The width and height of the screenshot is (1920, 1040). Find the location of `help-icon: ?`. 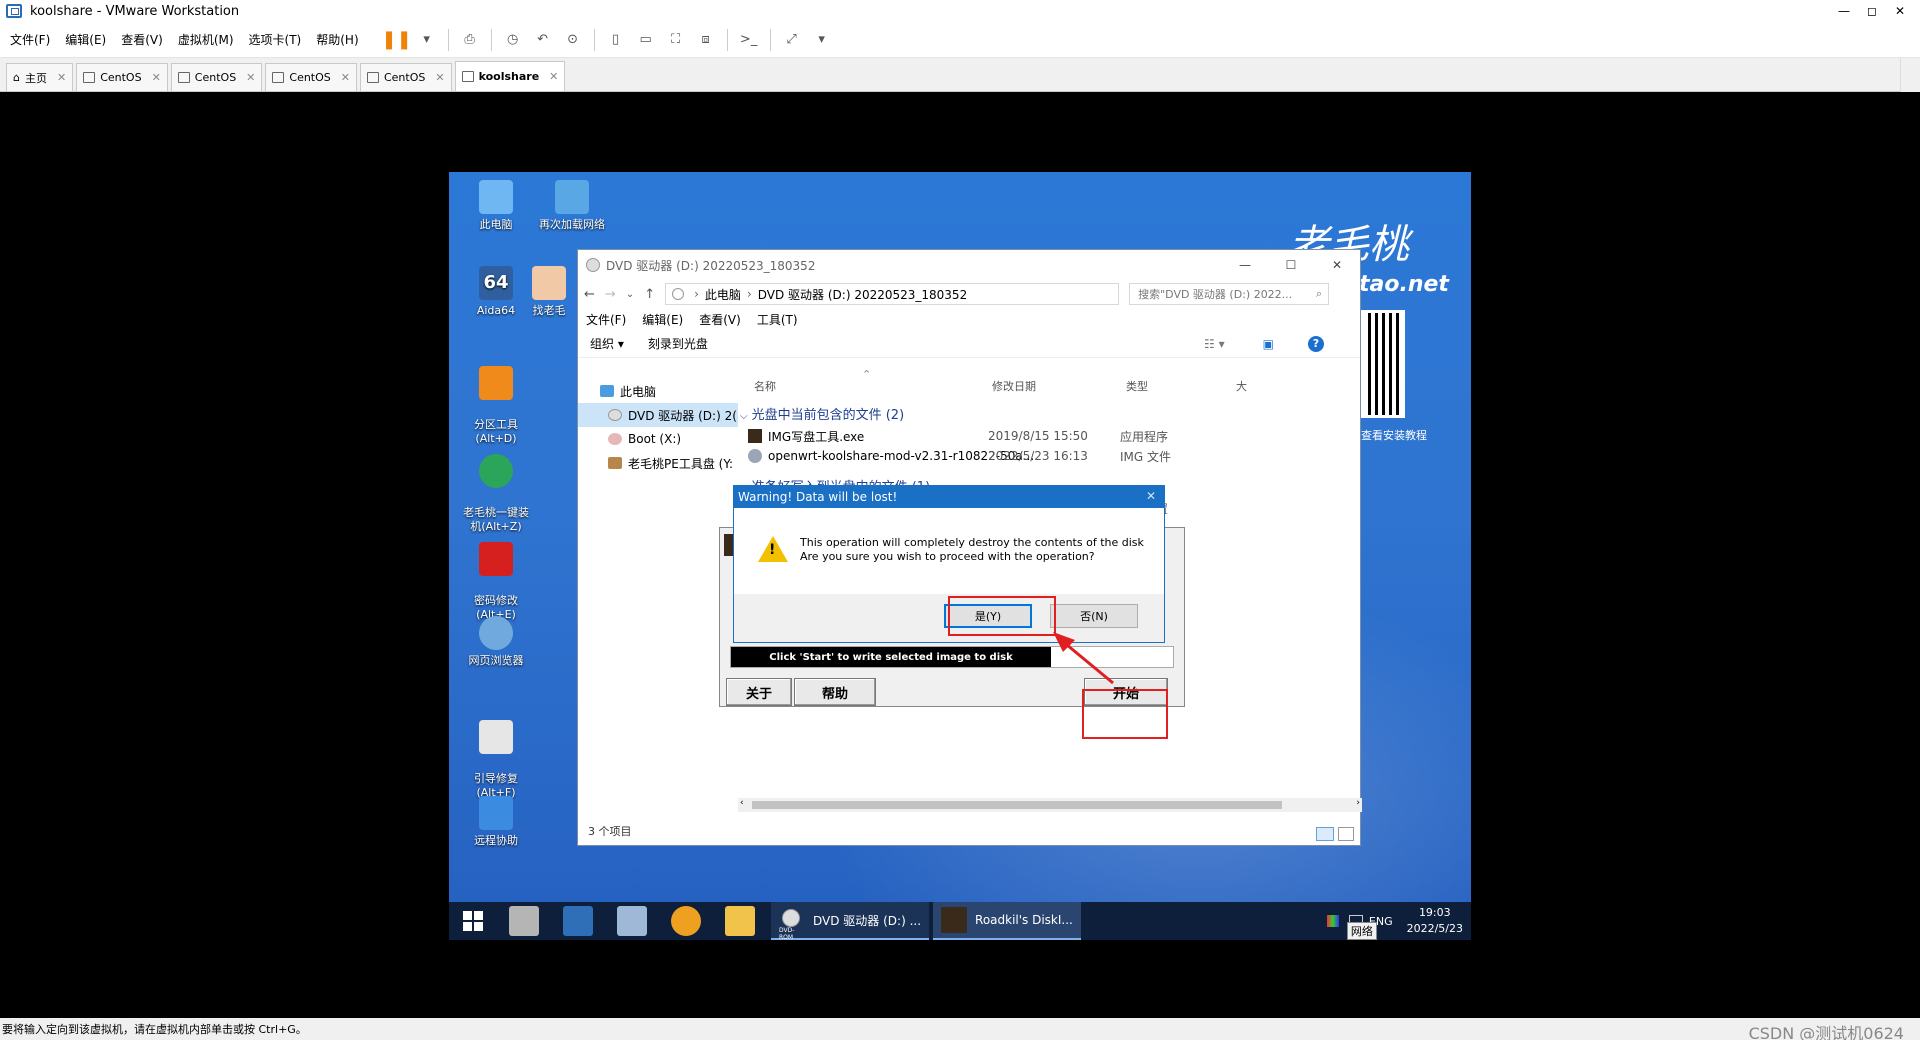

help-icon: ? is located at coordinates (1316, 343).